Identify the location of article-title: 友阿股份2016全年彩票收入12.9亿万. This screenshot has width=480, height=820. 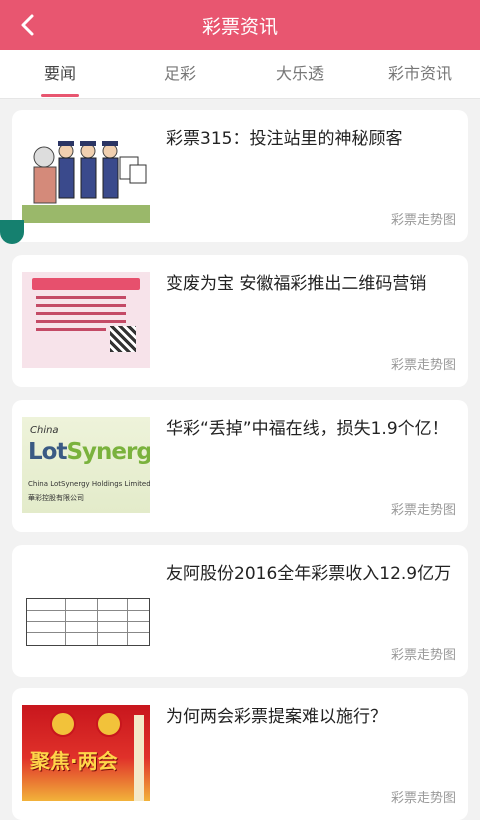
(309, 574).